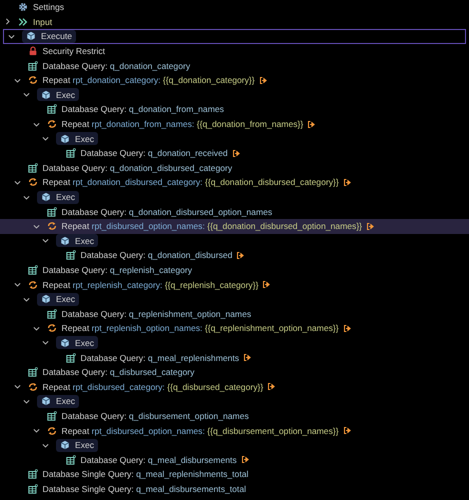 This screenshot has height=500, width=469. I want to click on tree-row: Repeat rpt_disbursed_option_names: {{q_donation_disbursed_option_names}}, so click(234, 226).